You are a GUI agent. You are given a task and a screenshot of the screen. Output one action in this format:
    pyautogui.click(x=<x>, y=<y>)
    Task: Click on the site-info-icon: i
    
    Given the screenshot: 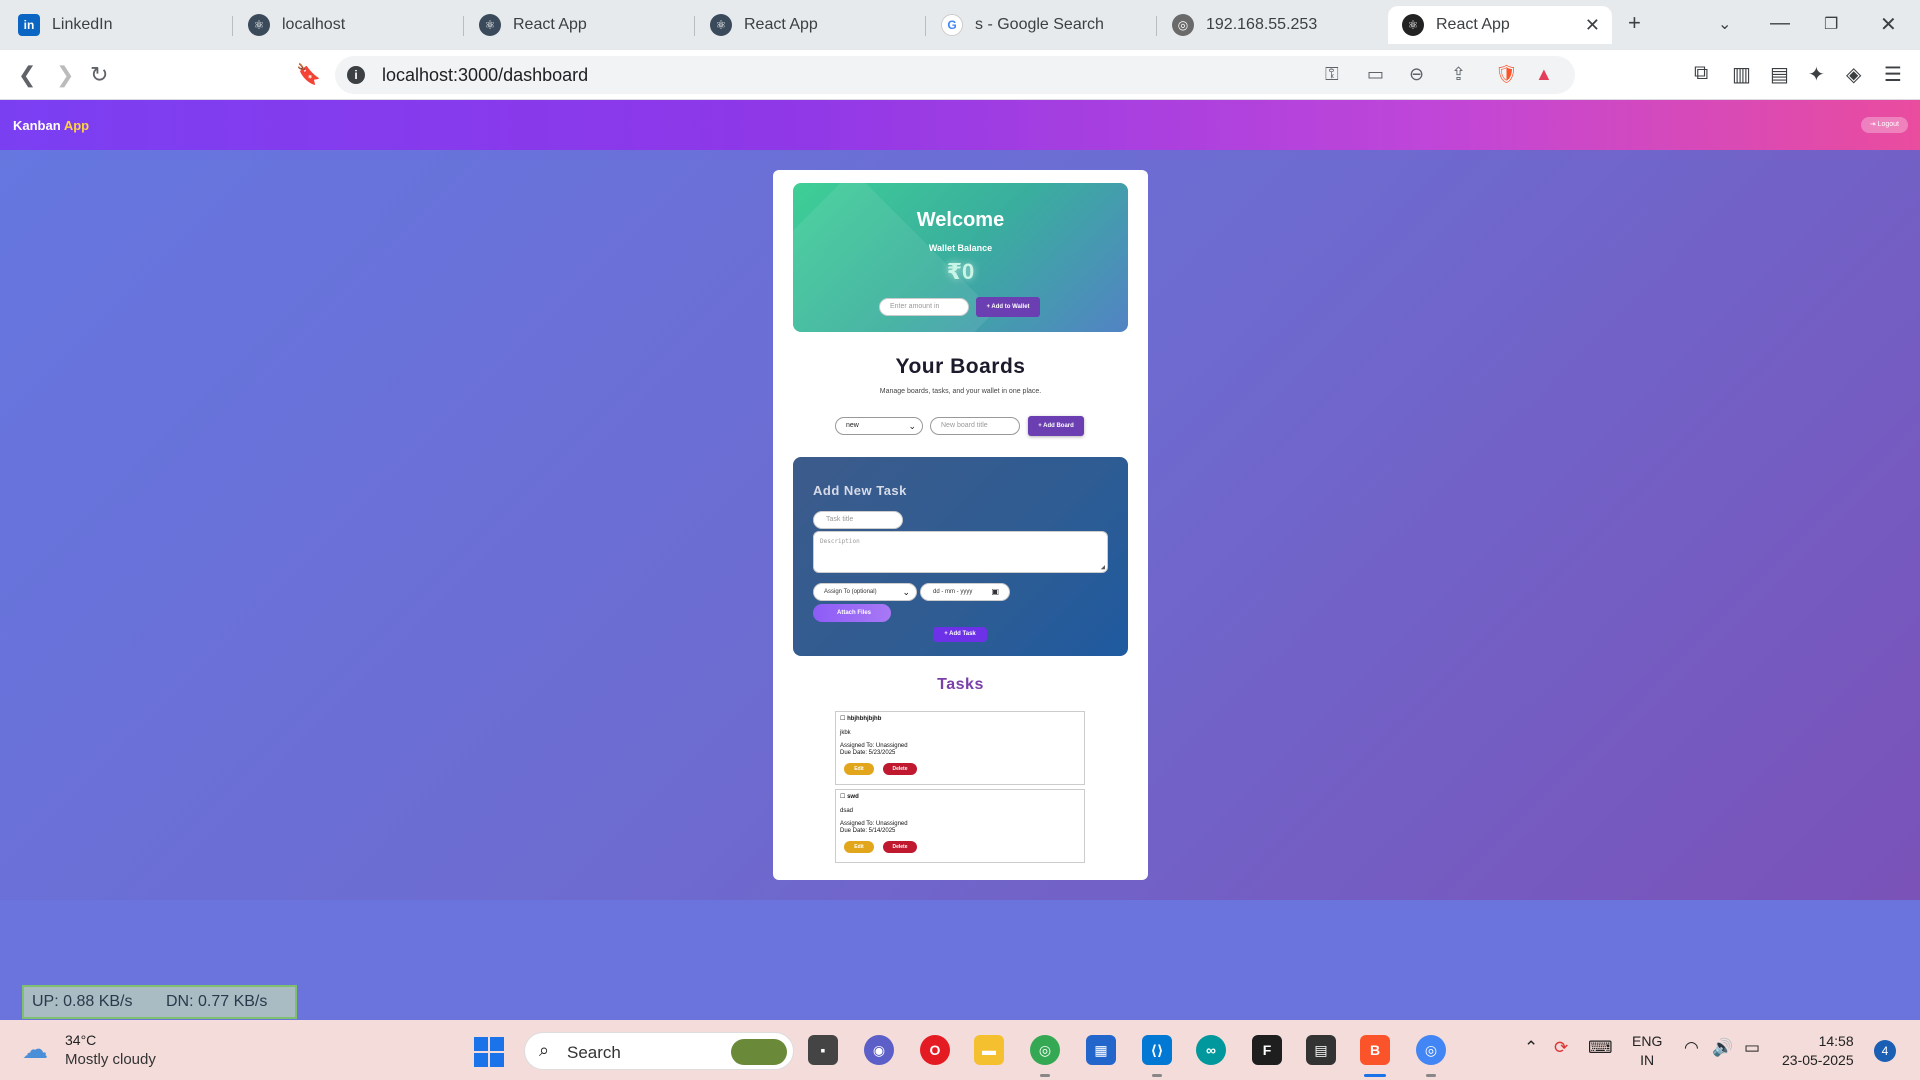 What is the action you would take?
    pyautogui.click(x=356, y=75)
    